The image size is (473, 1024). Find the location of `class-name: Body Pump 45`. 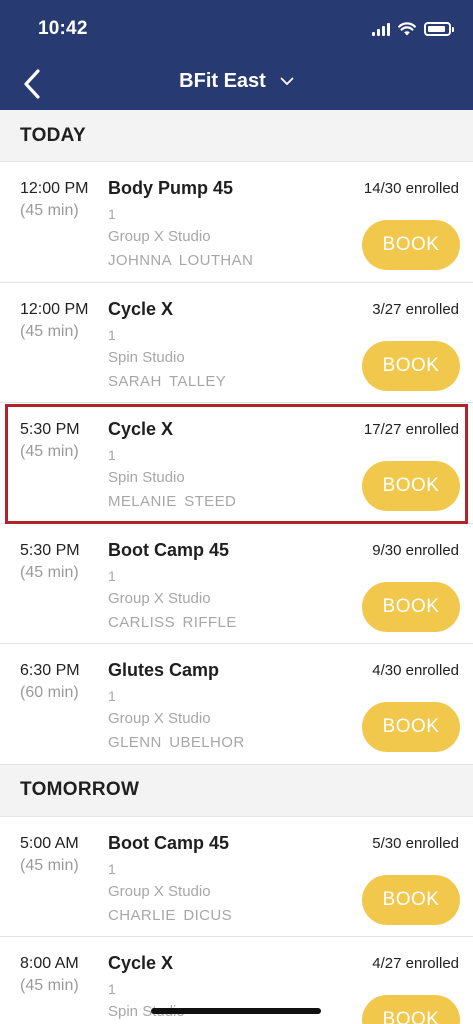

class-name: Body Pump 45 is located at coordinates (171, 188).